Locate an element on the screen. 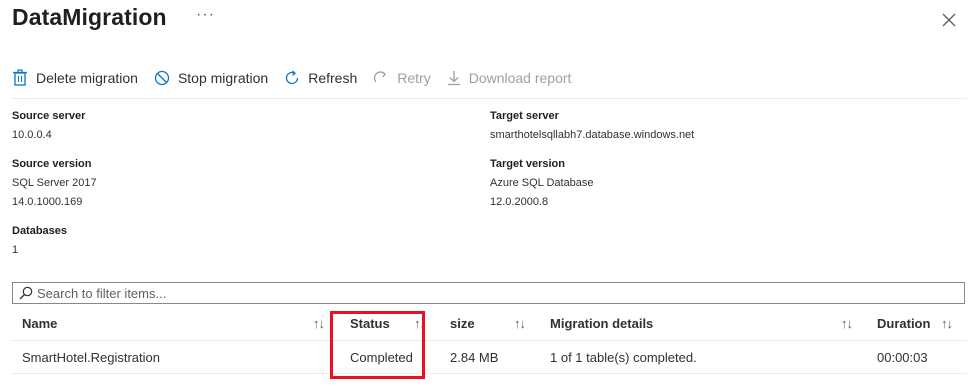  search-box is located at coordinates (488, 293).